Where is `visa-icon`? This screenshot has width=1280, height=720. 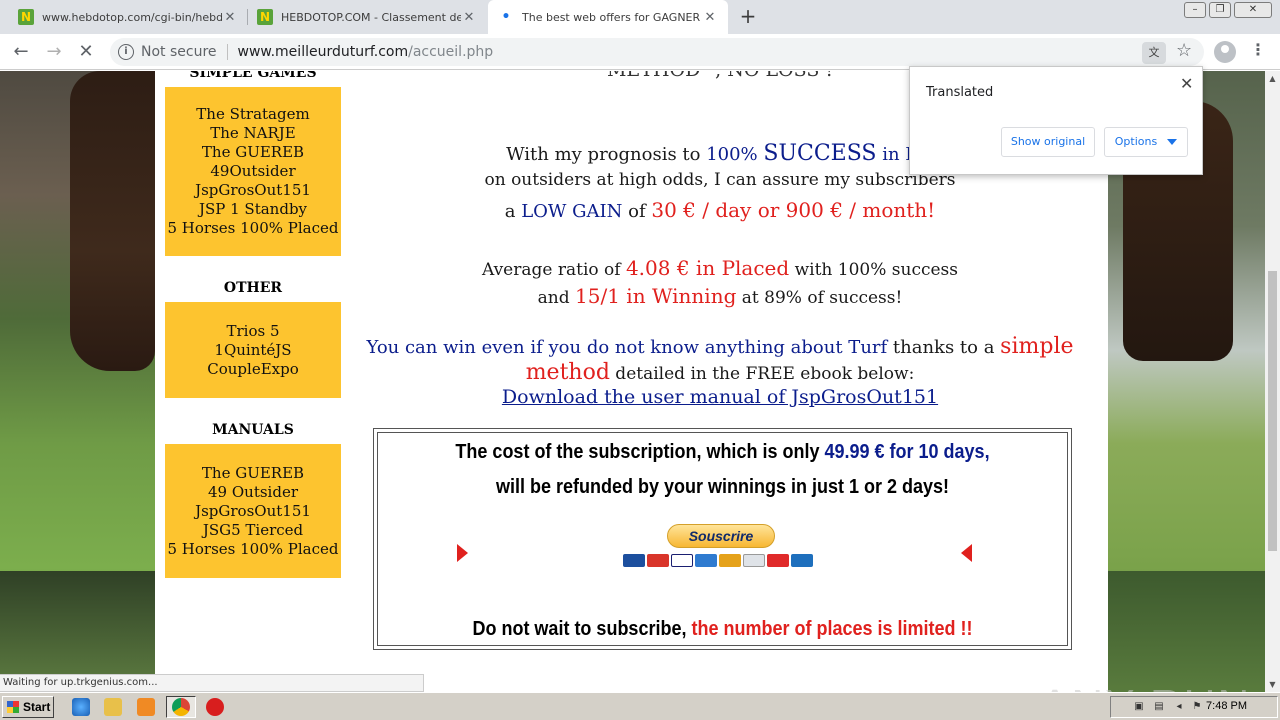
visa-icon is located at coordinates (682, 560).